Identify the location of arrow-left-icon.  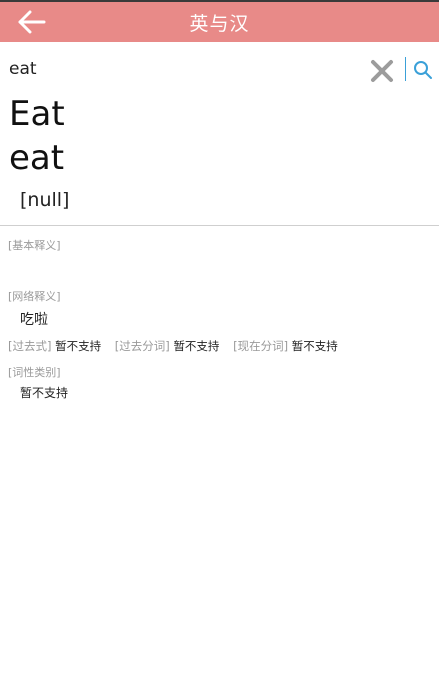
(32, 22).